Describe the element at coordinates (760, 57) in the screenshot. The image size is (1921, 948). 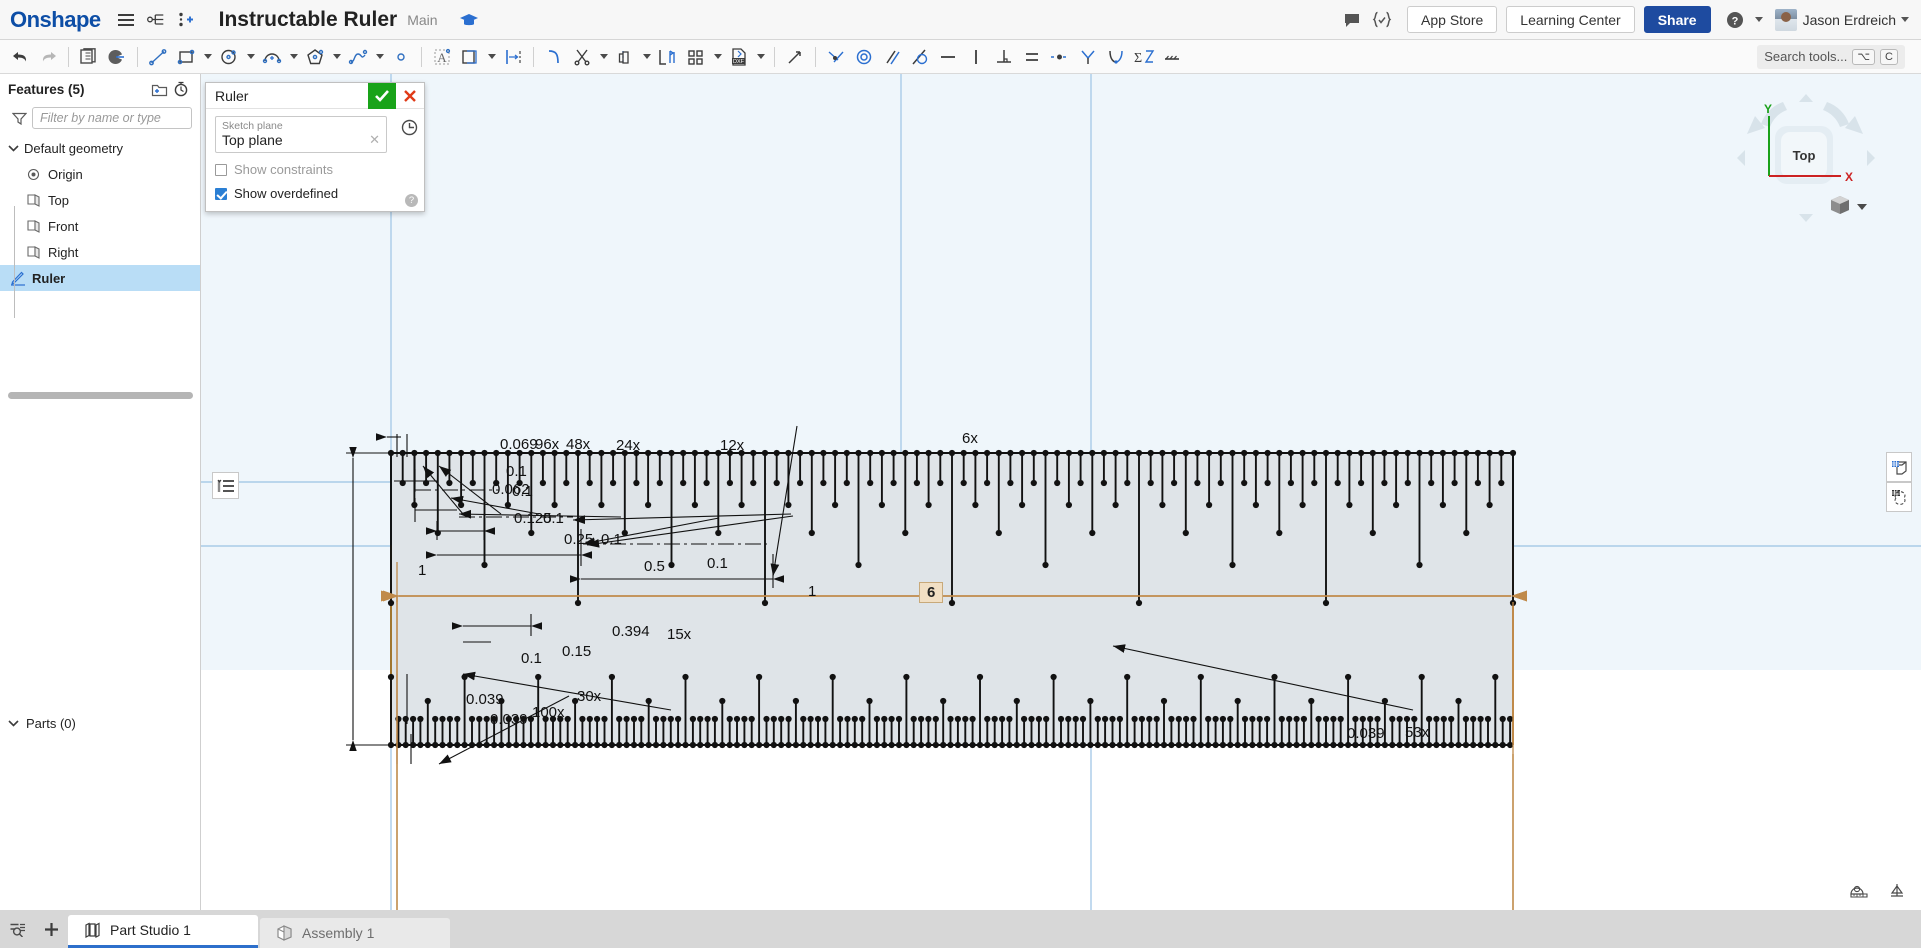
I see `dxf-dropdown-icon` at that location.